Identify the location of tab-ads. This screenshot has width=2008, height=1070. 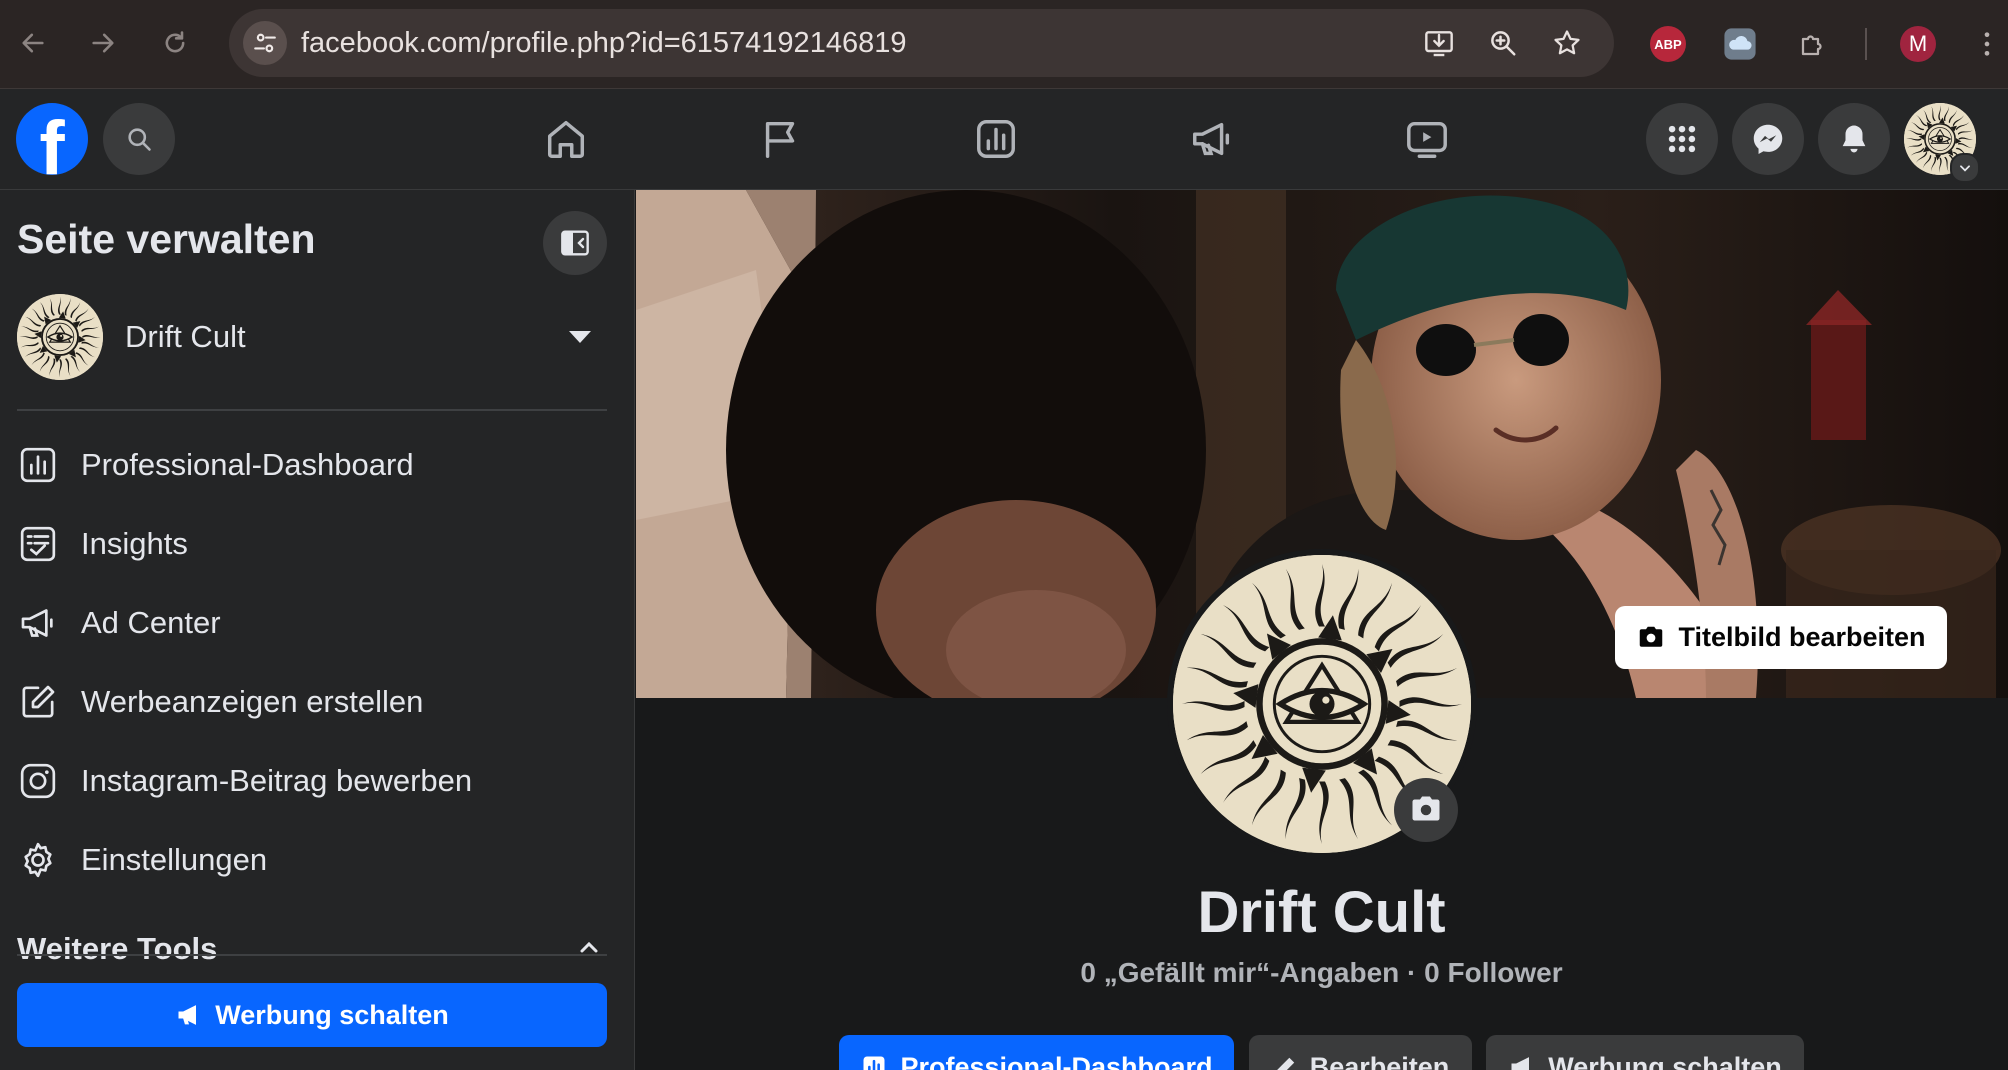
(1212, 139).